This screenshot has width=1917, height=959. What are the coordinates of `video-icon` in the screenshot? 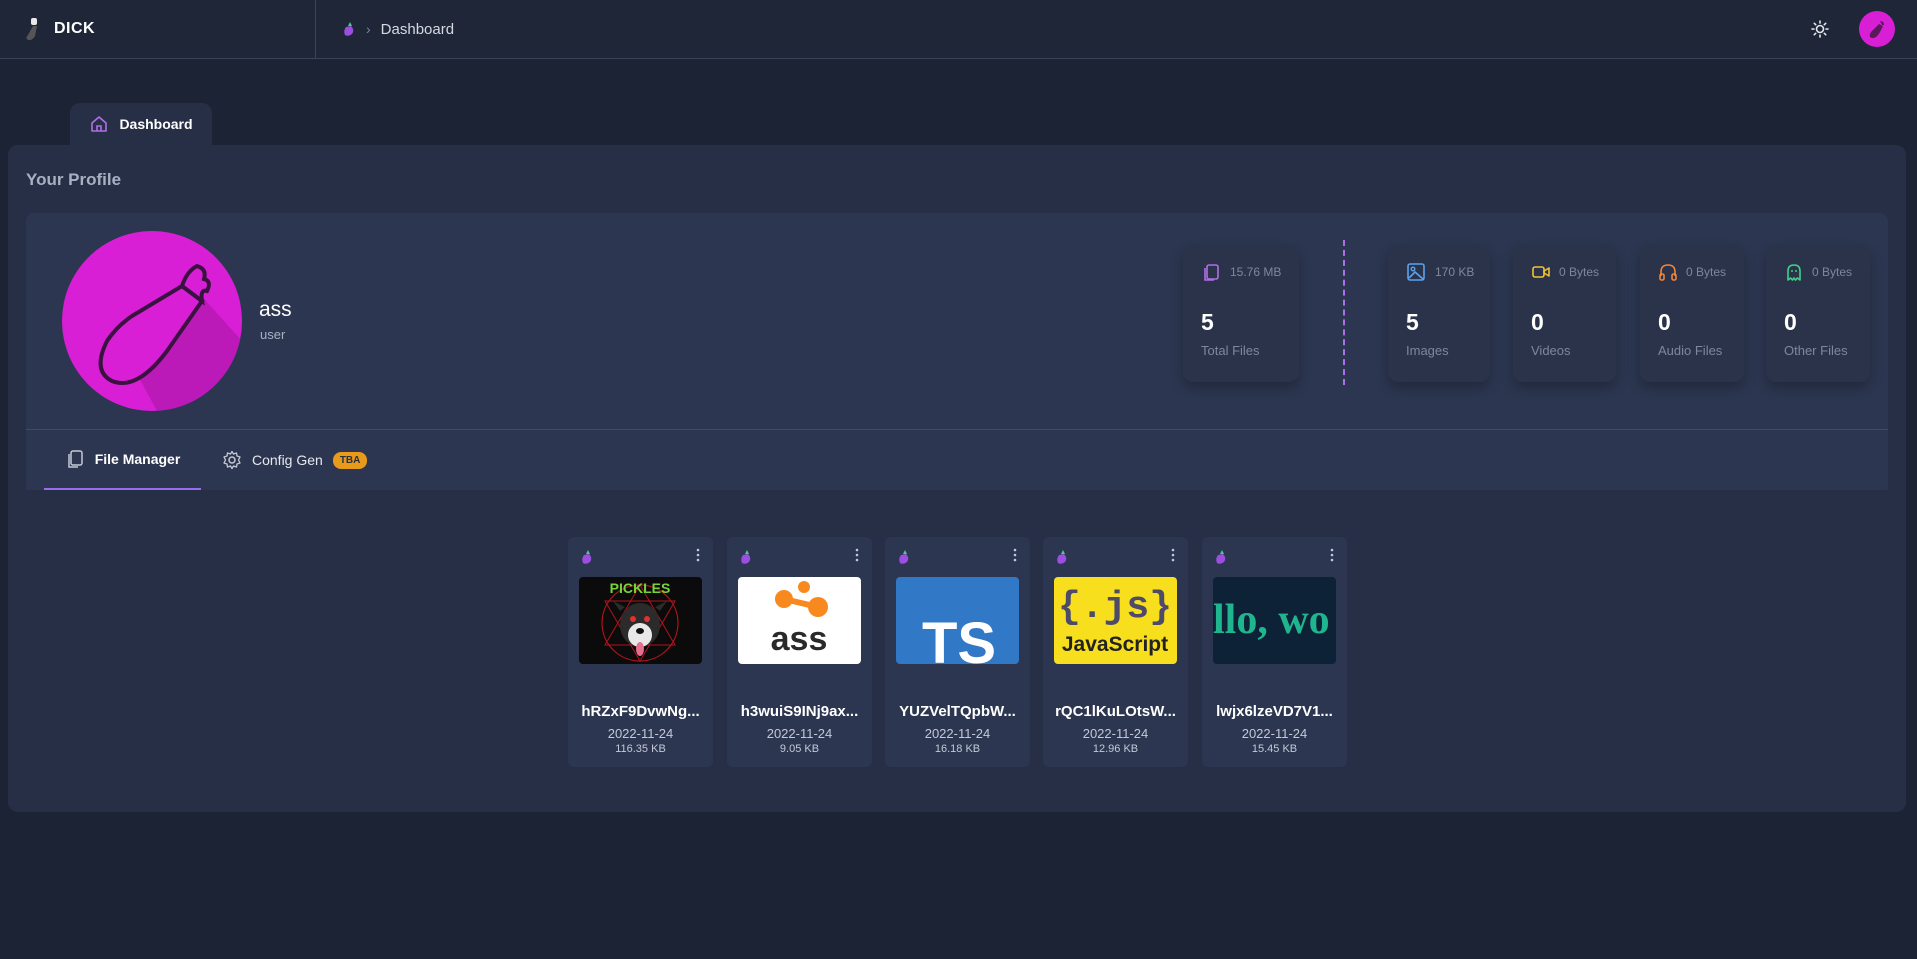 It's located at (1541, 272).